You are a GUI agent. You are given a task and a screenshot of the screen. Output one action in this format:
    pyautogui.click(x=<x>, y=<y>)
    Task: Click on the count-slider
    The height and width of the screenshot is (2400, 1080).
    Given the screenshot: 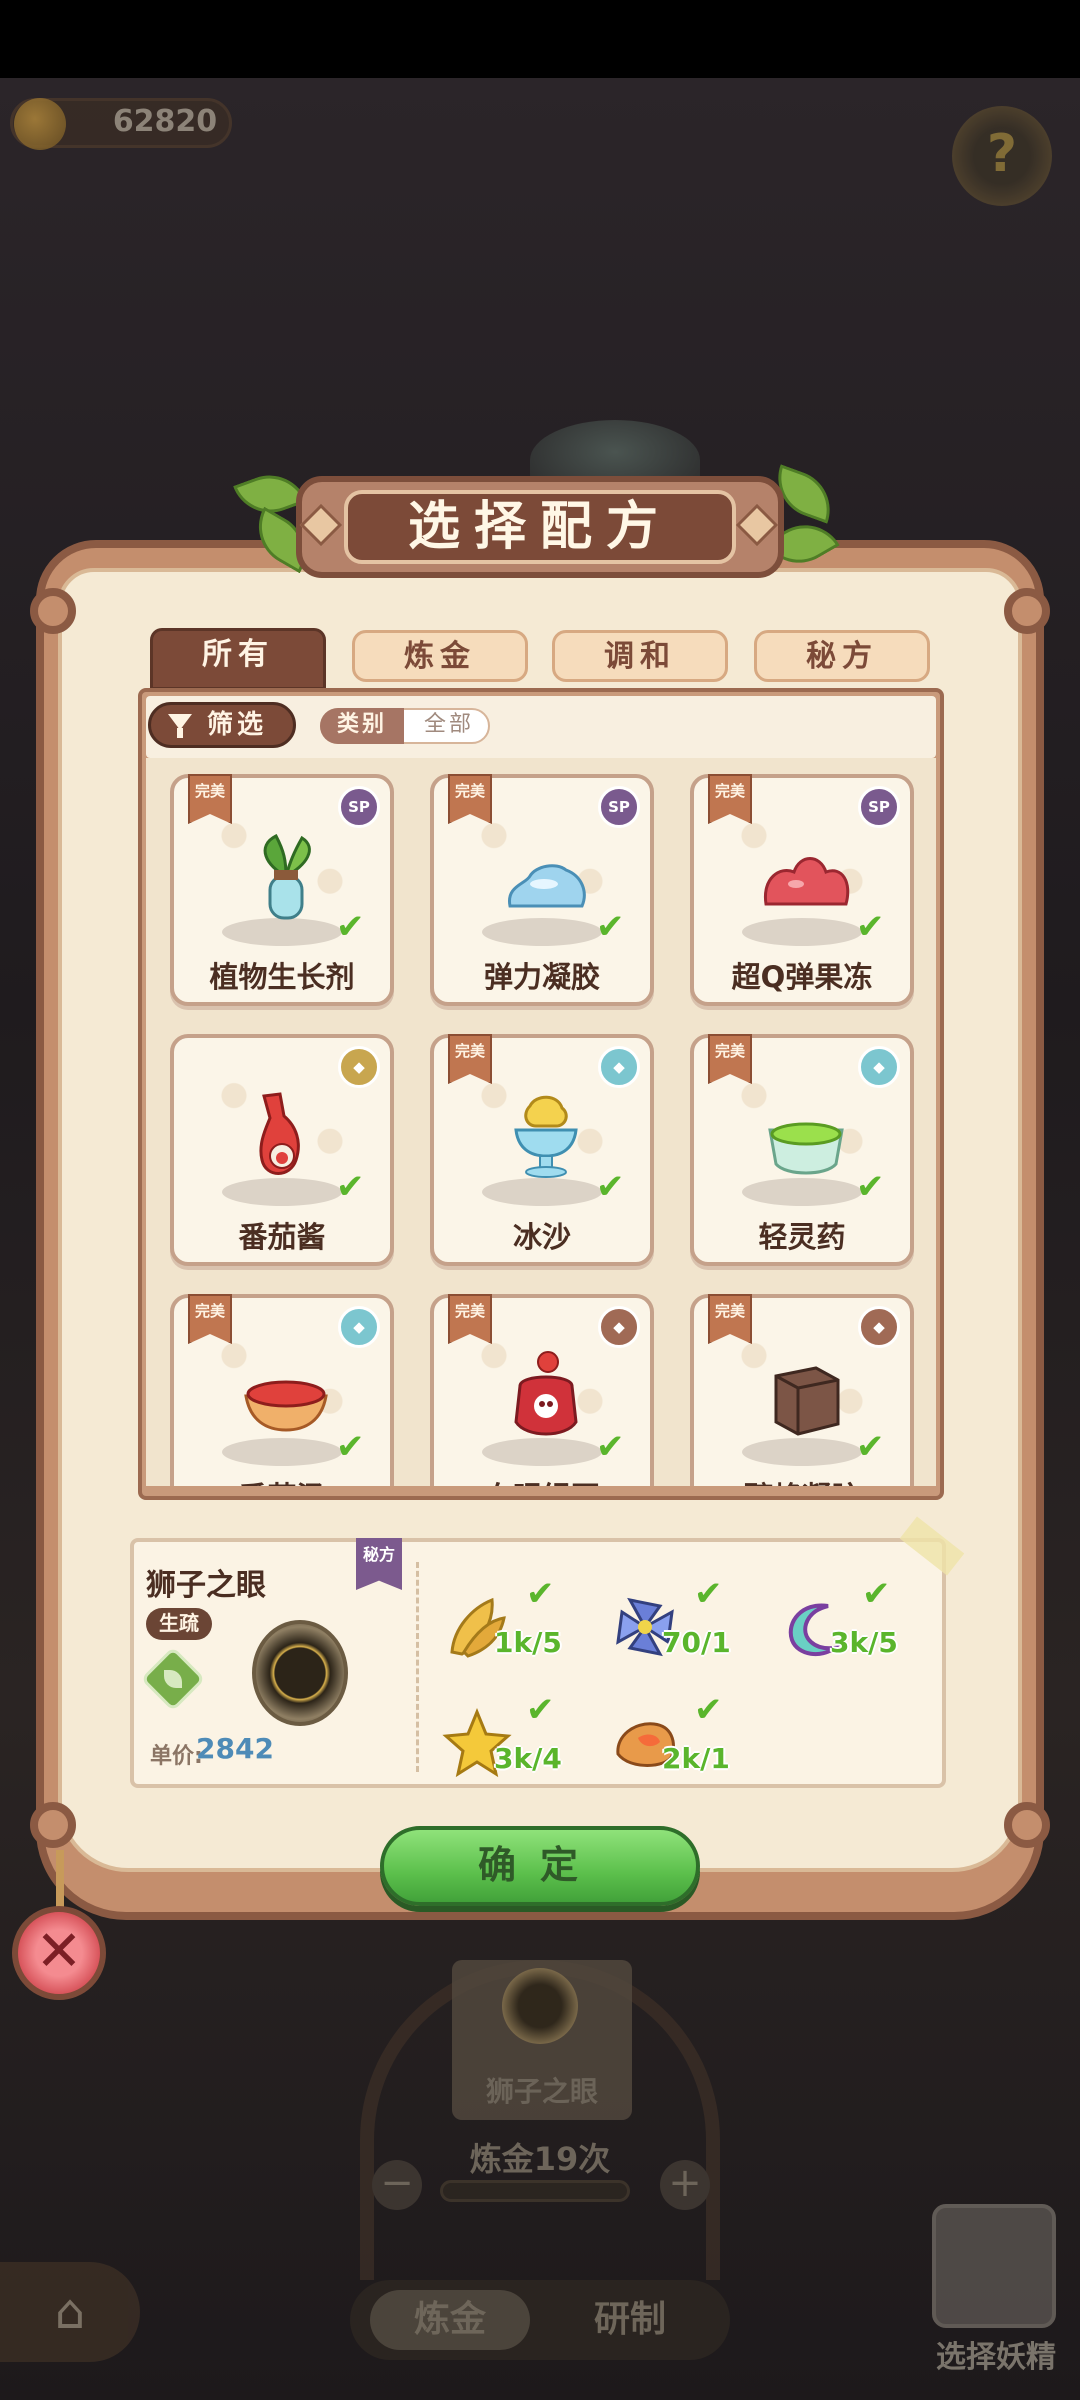 What is the action you would take?
    pyautogui.click(x=535, y=2191)
    